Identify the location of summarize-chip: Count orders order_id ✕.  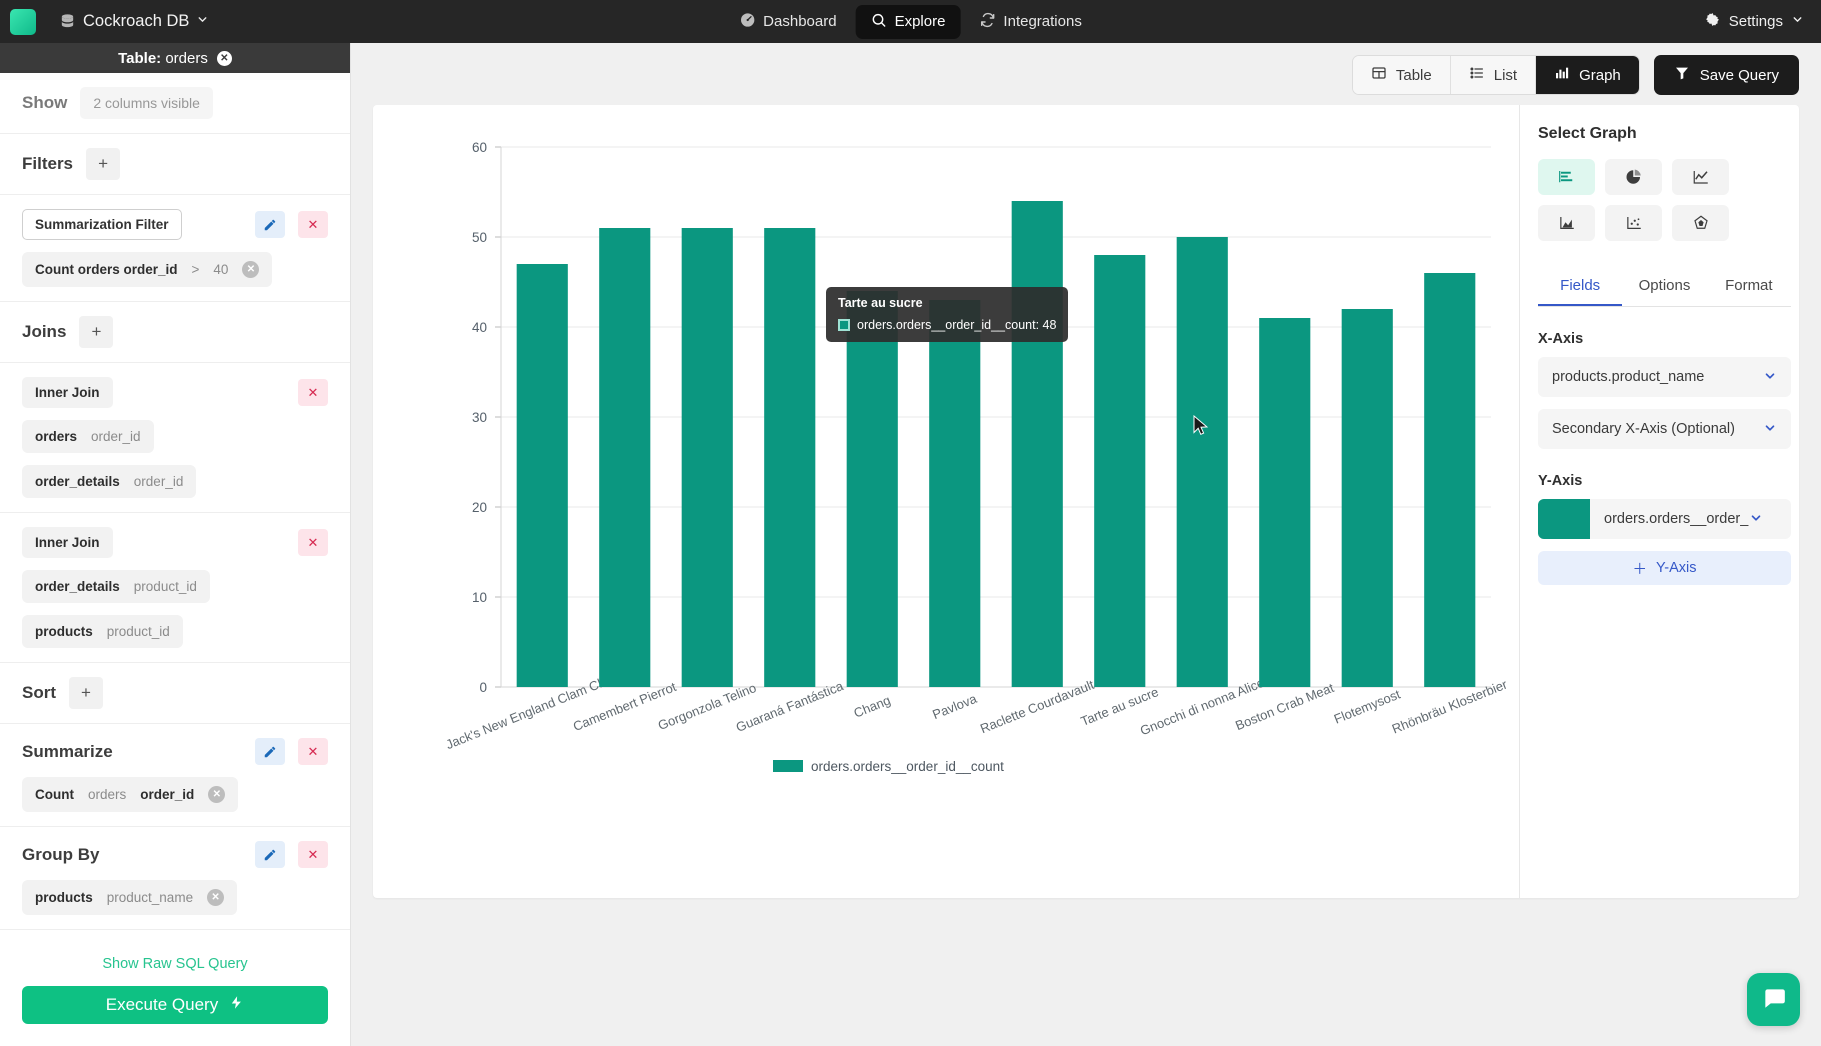
(130, 794).